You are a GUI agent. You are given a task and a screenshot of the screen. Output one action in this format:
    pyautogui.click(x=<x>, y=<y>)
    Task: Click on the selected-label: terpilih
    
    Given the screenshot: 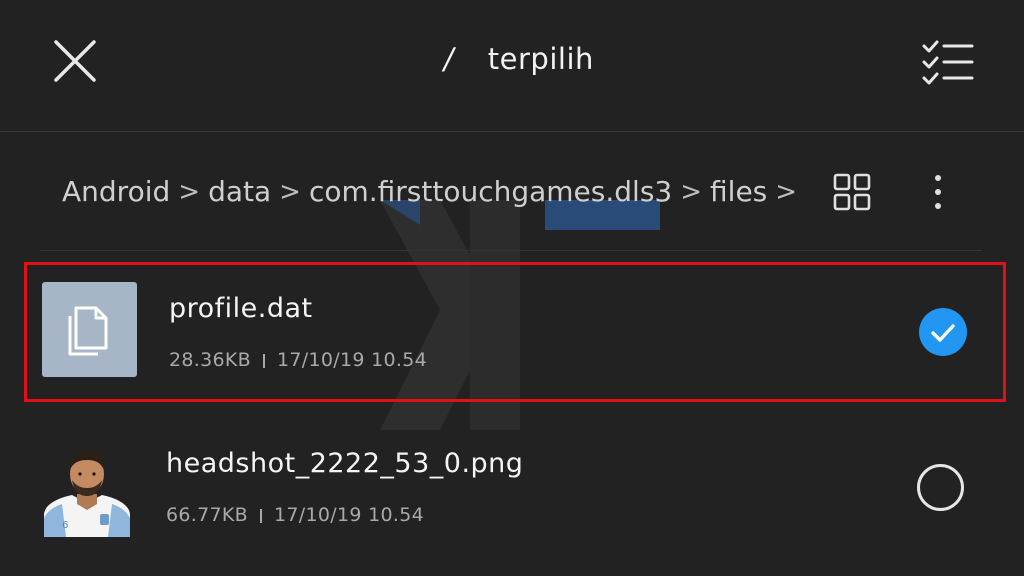 What is the action you would take?
    pyautogui.click(x=540, y=59)
    